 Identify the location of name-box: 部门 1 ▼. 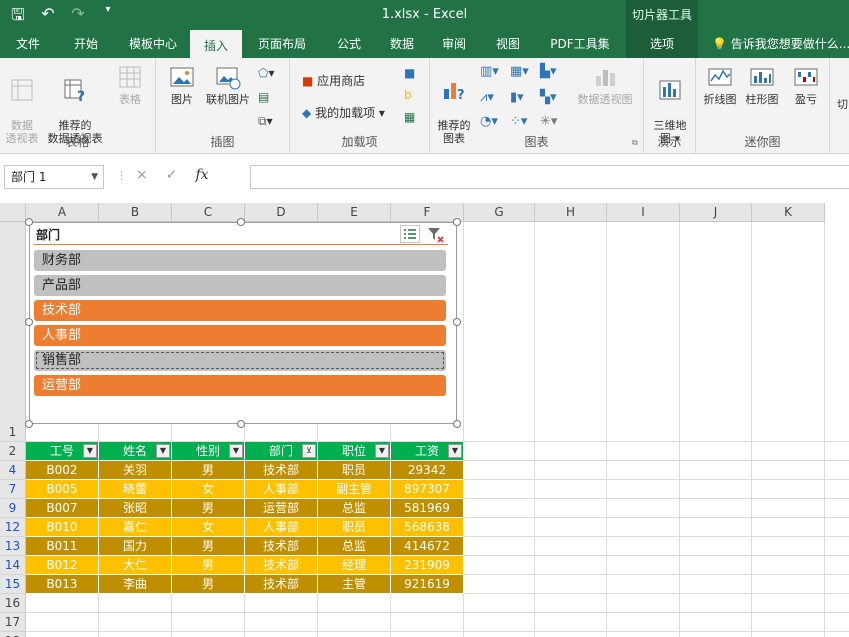
(54, 177).